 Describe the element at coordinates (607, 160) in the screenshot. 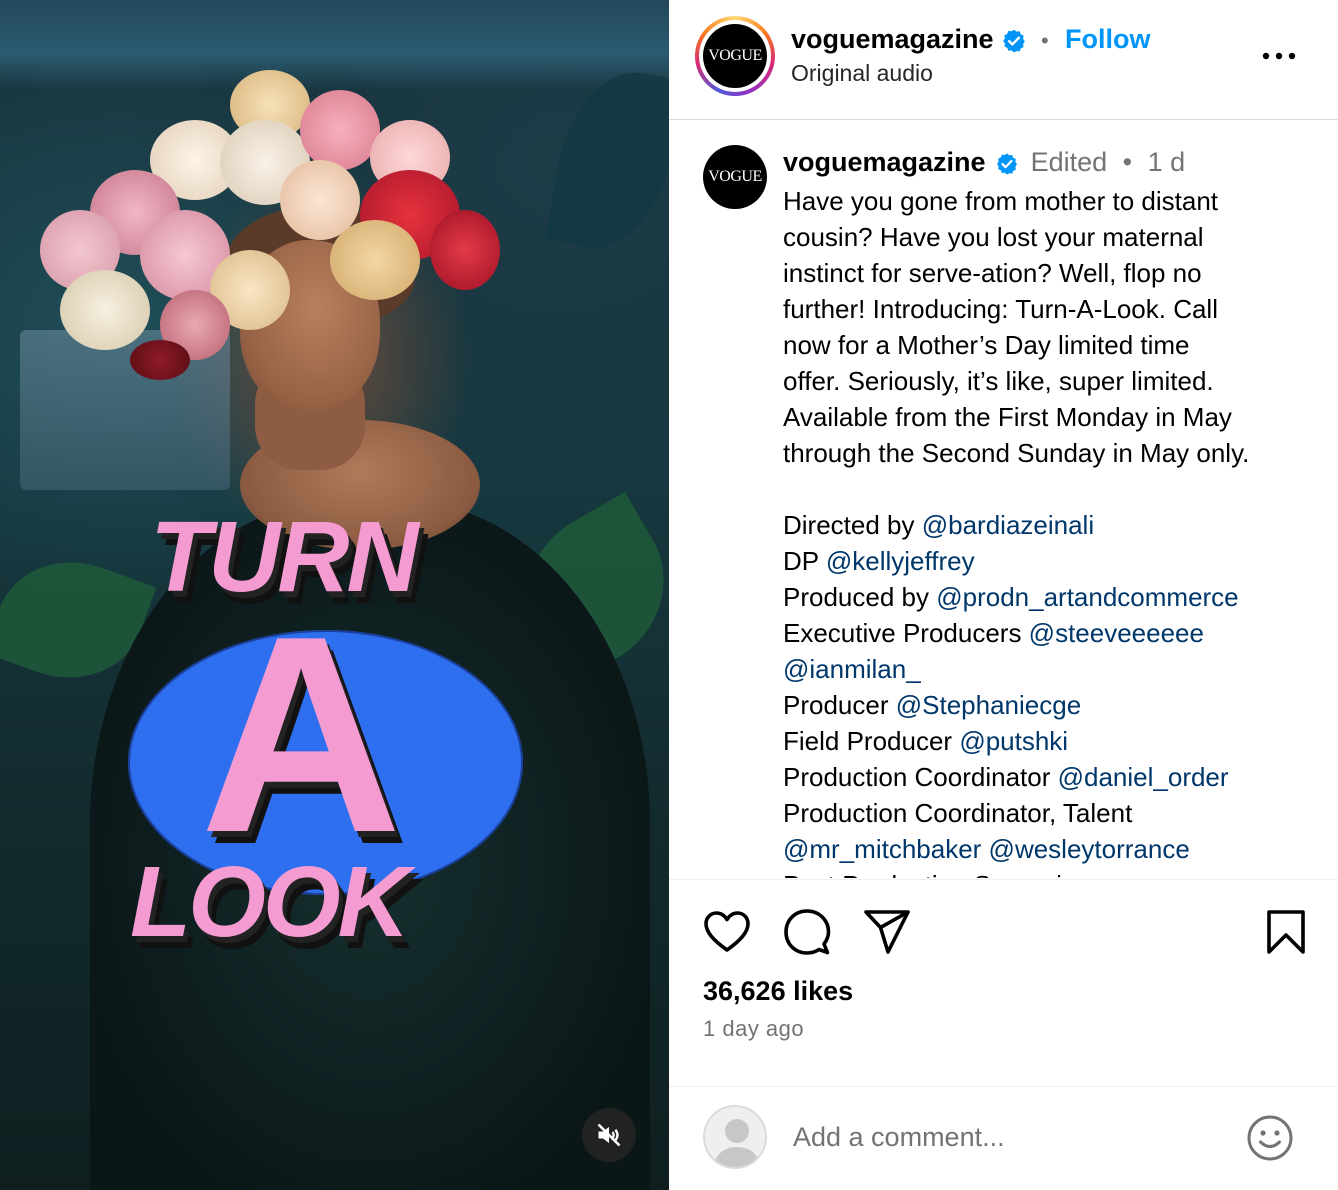

I see `plant-leaf` at that location.